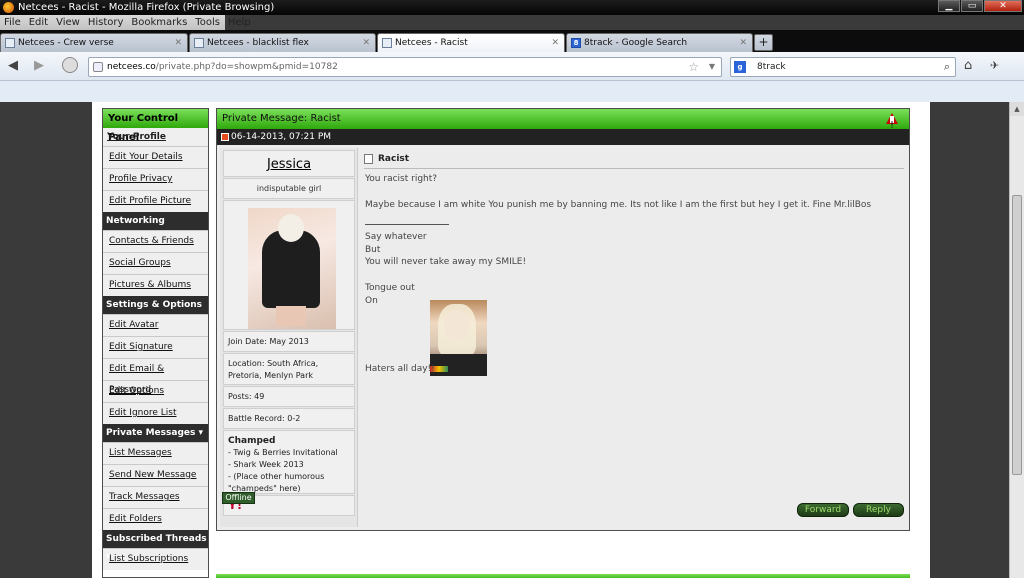  Describe the element at coordinates (471, 43) in the screenshot. I see `tab-racist: Netcees - Racist ✕` at that location.